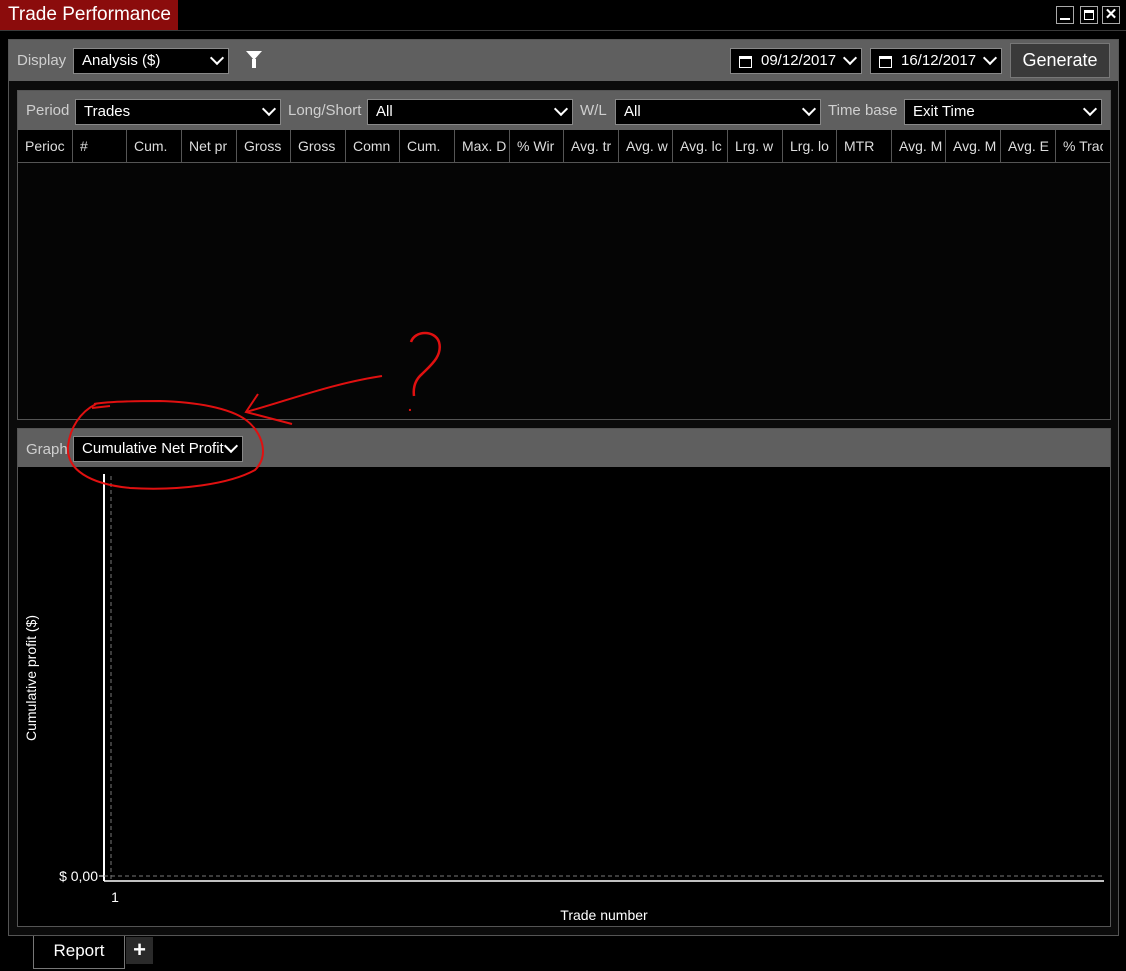  What do you see at coordinates (755, 146) in the screenshot?
I see `column-header: Lrg. w` at bounding box center [755, 146].